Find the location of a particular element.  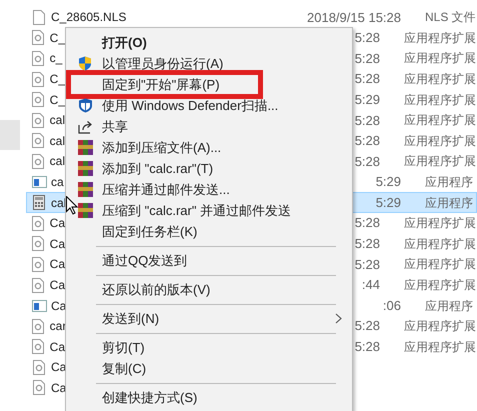

defender-shield-icon is located at coordinates (85, 105).